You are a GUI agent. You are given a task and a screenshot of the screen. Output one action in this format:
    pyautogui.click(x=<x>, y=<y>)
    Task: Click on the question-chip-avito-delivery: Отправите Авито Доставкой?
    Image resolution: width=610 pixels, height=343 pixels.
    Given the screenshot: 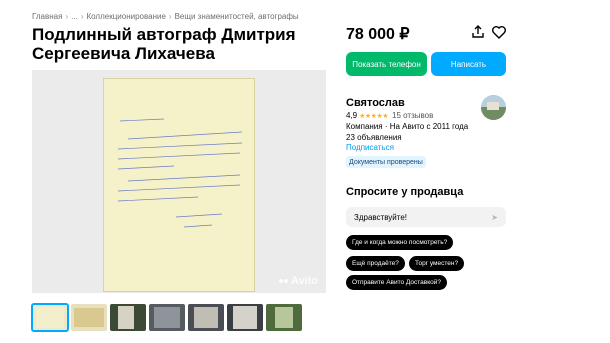 What is the action you would take?
    pyautogui.click(x=397, y=282)
    